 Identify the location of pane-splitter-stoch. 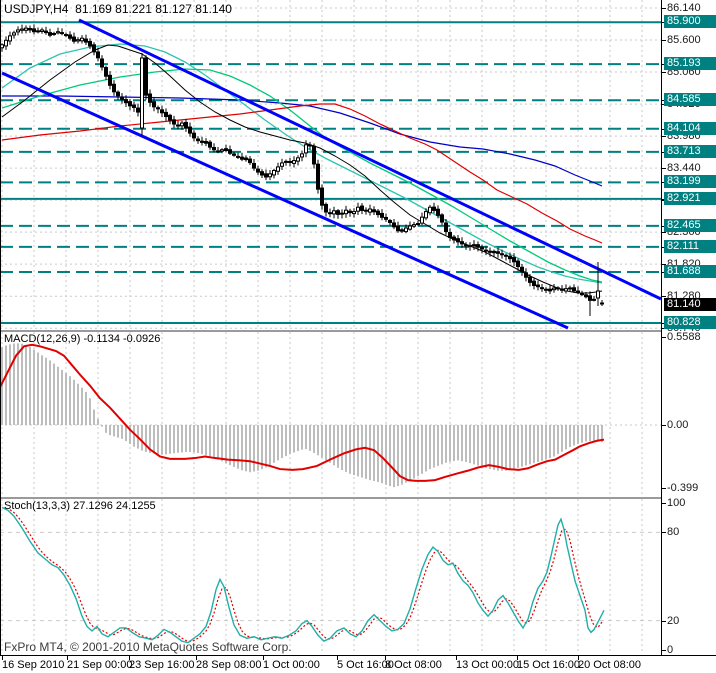
(331, 498).